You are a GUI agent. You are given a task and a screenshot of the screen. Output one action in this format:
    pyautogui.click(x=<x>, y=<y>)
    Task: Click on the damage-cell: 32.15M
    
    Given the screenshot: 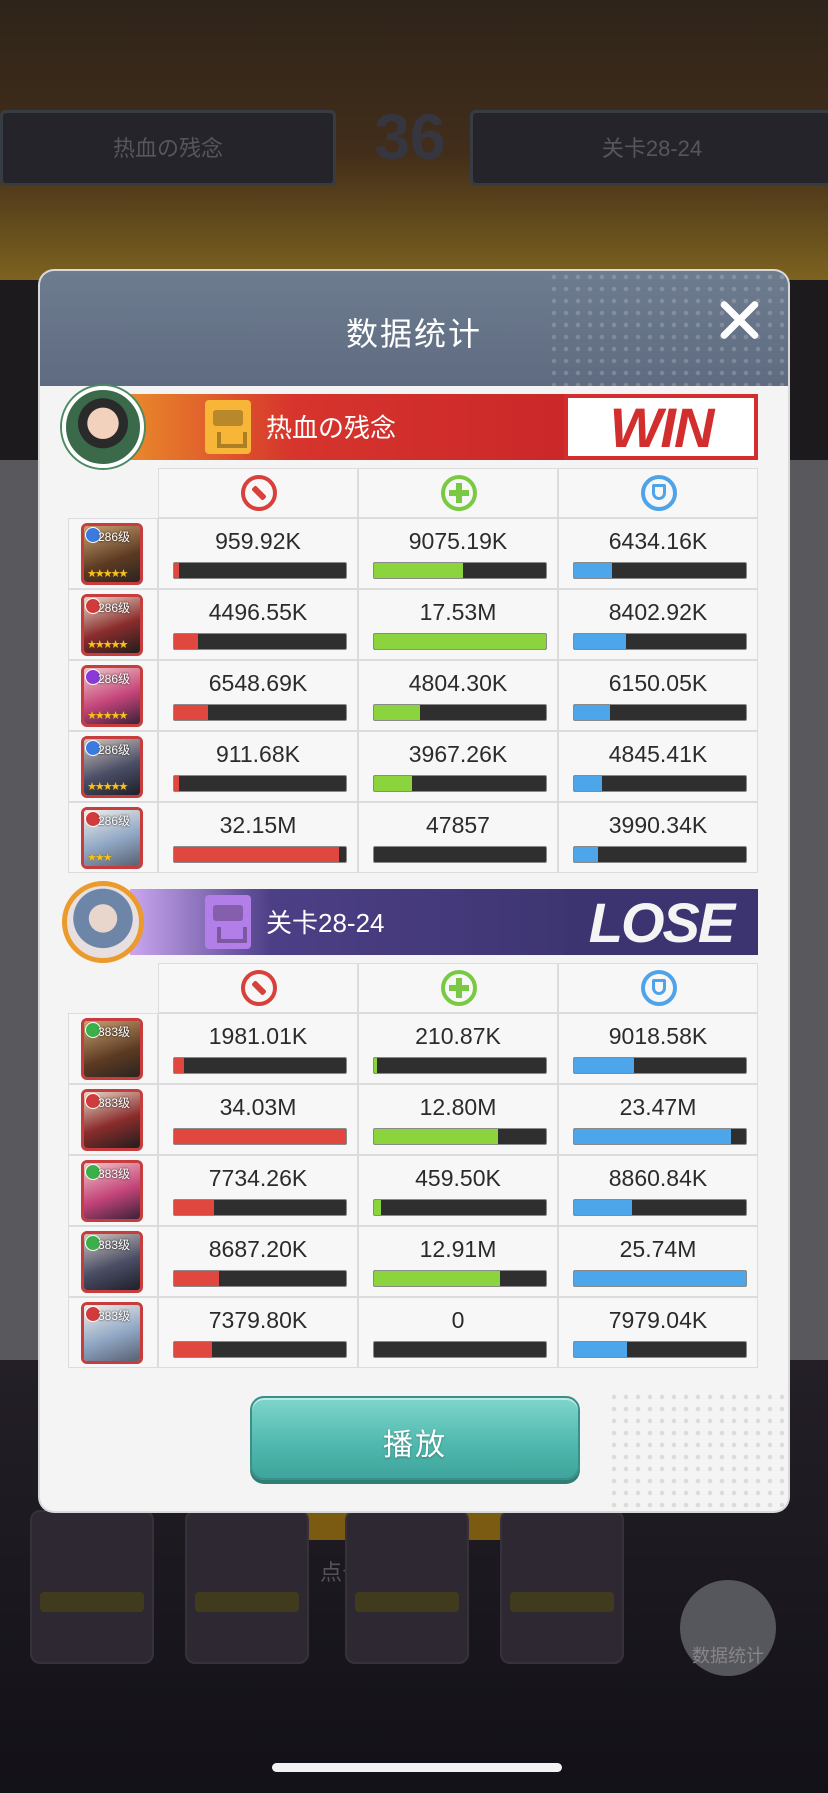 What is the action you would take?
    pyautogui.click(x=258, y=837)
    